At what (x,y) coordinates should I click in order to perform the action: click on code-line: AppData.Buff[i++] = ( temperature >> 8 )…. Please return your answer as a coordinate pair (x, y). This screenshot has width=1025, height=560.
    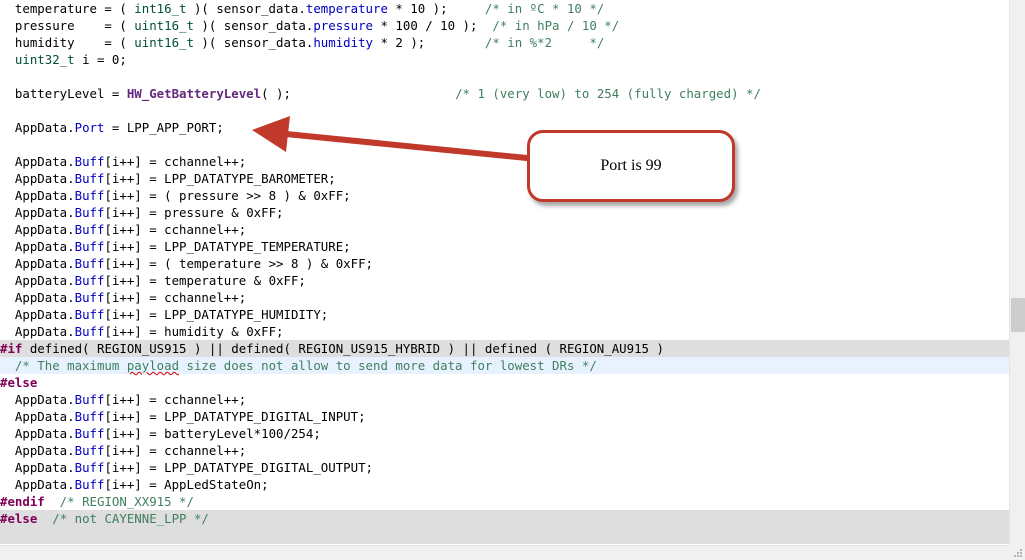
    Looking at the image, I should click on (504, 263).